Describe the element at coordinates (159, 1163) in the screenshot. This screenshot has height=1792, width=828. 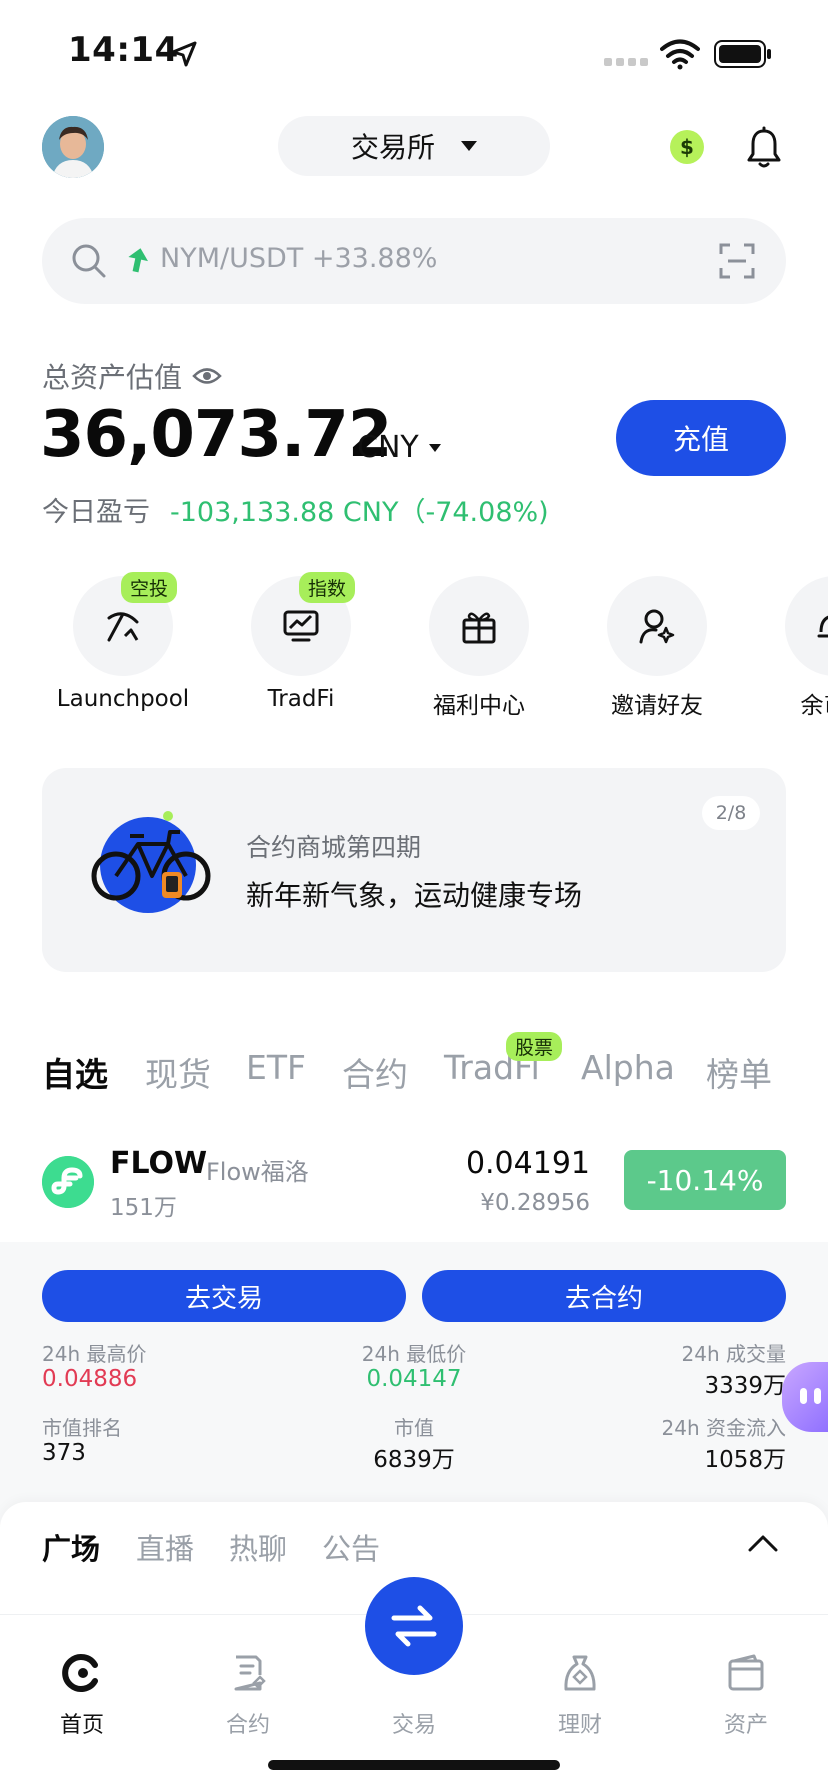
I see `coin-symbol: FLOW` at that location.